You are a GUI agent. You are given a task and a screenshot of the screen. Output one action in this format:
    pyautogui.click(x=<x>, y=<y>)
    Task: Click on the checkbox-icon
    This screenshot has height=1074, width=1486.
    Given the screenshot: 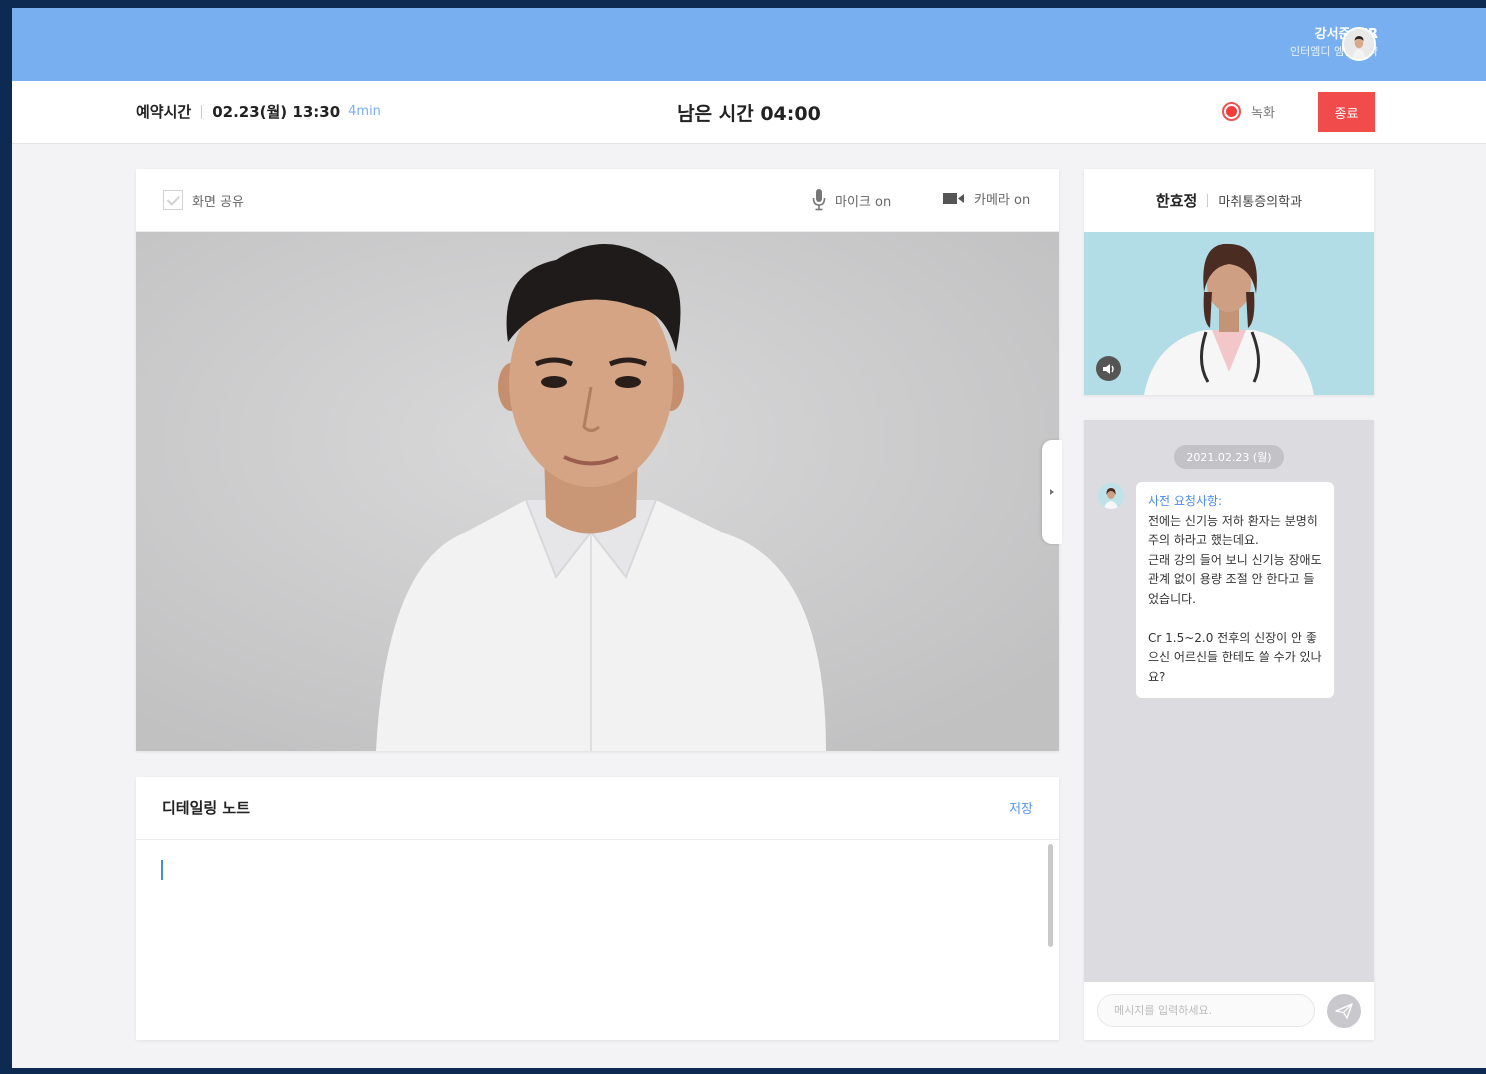 What is the action you would take?
    pyautogui.click(x=173, y=200)
    